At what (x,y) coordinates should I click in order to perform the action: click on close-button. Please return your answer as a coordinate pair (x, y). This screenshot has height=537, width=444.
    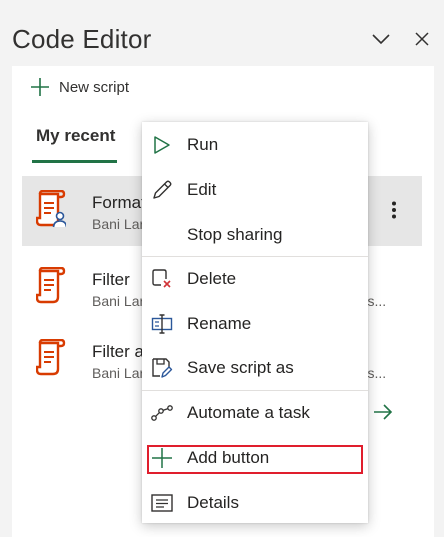
    Looking at the image, I should click on (422, 39).